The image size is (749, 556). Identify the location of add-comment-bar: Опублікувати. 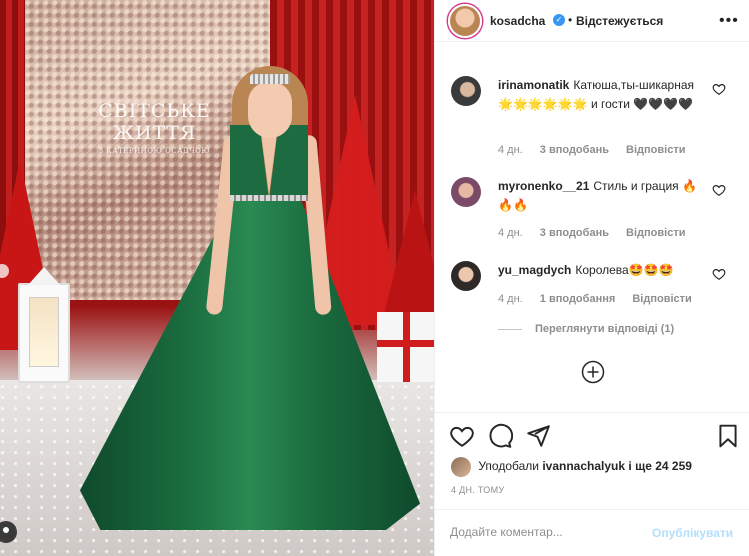
(592, 532).